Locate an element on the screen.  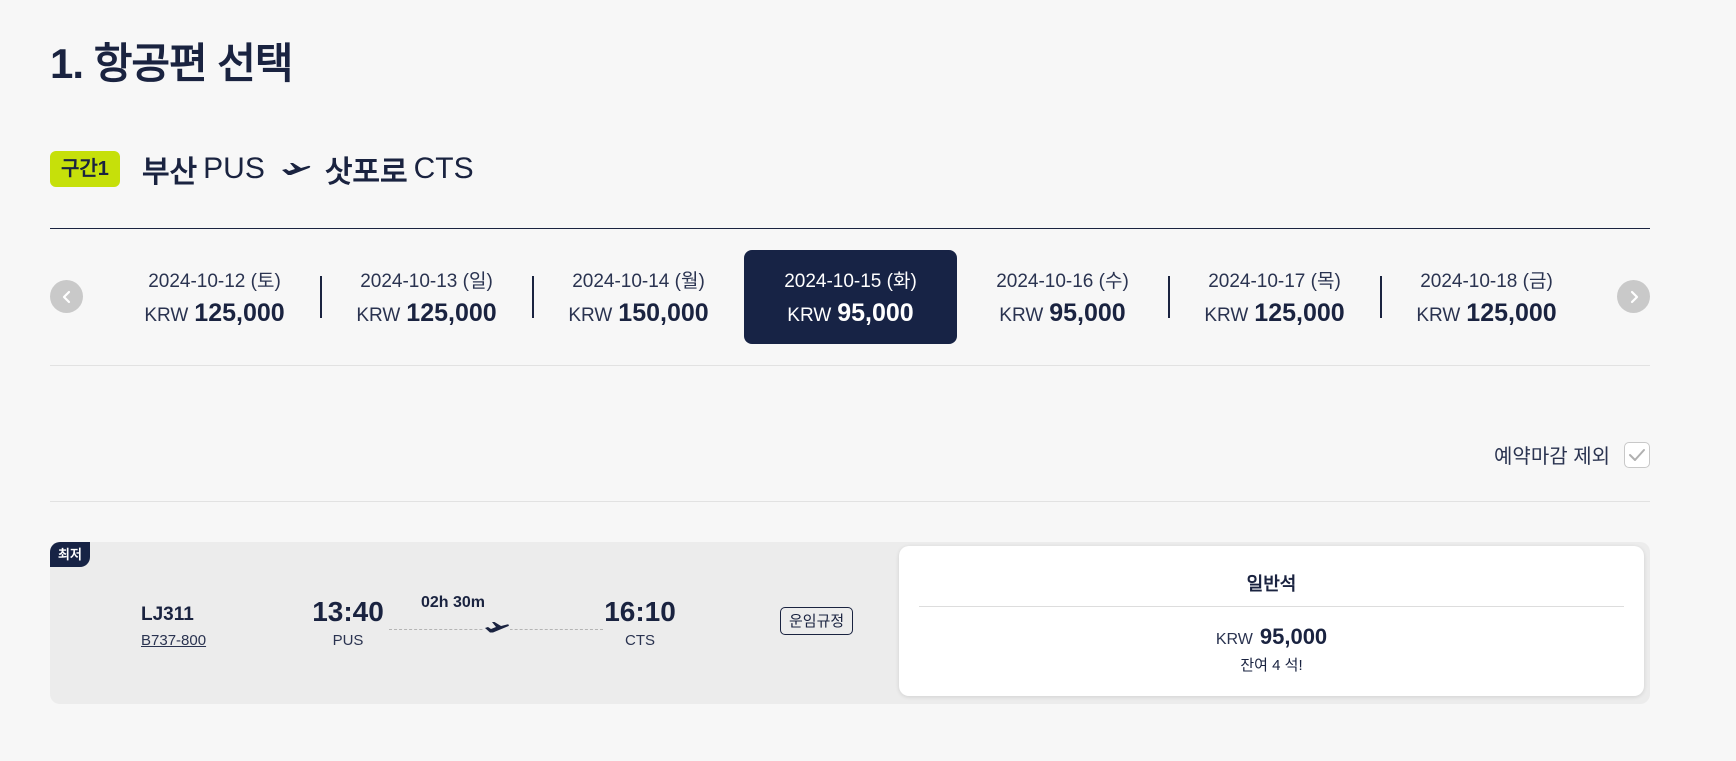
date-label: 2024-10-12 (토) is located at coordinates (214, 281).